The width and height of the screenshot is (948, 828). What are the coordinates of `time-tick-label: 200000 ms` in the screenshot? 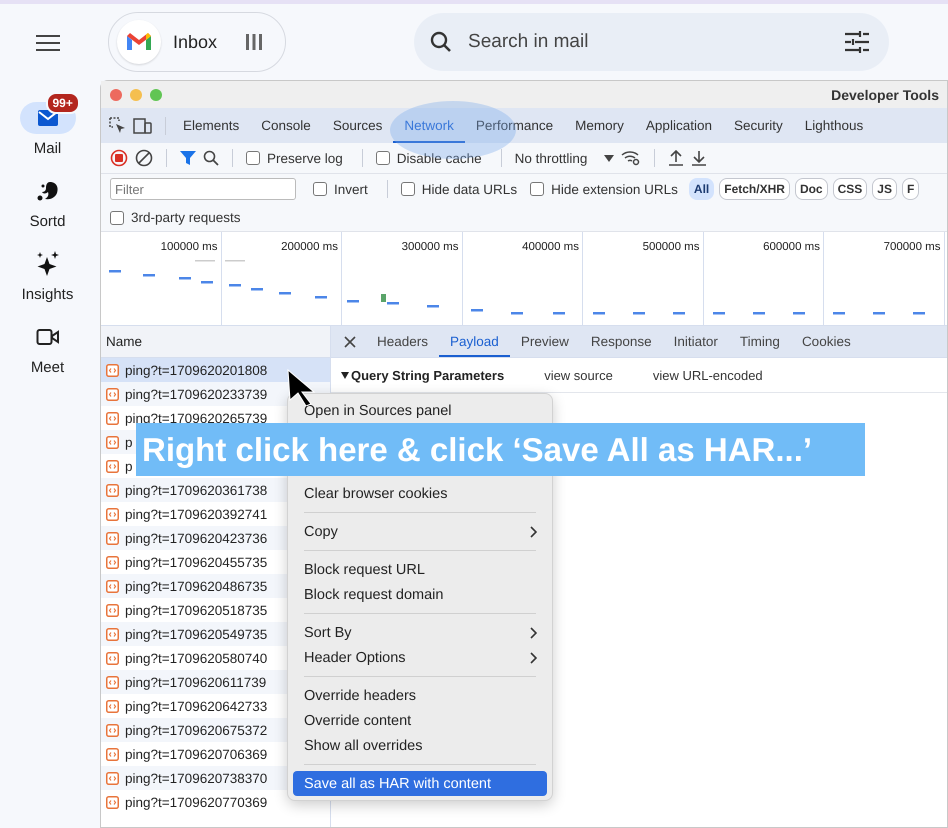 It's located at (309, 247).